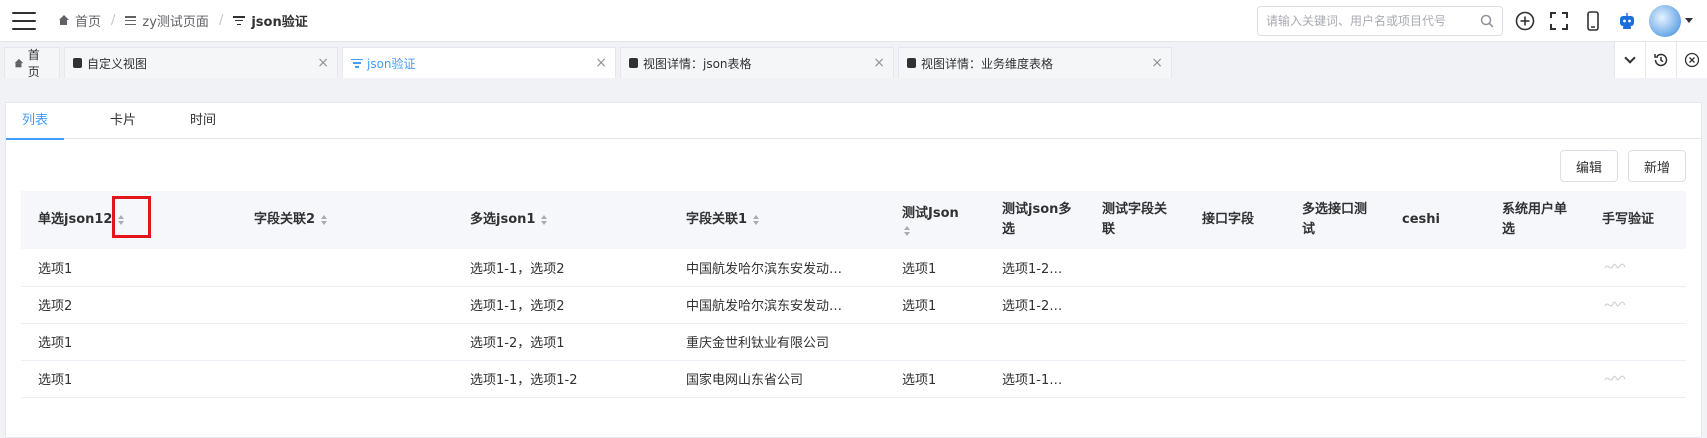 The image size is (1707, 438). What do you see at coordinates (88, 22) in the screenshot?
I see `breadcrumb-label: 首页` at bounding box center [88, 22].